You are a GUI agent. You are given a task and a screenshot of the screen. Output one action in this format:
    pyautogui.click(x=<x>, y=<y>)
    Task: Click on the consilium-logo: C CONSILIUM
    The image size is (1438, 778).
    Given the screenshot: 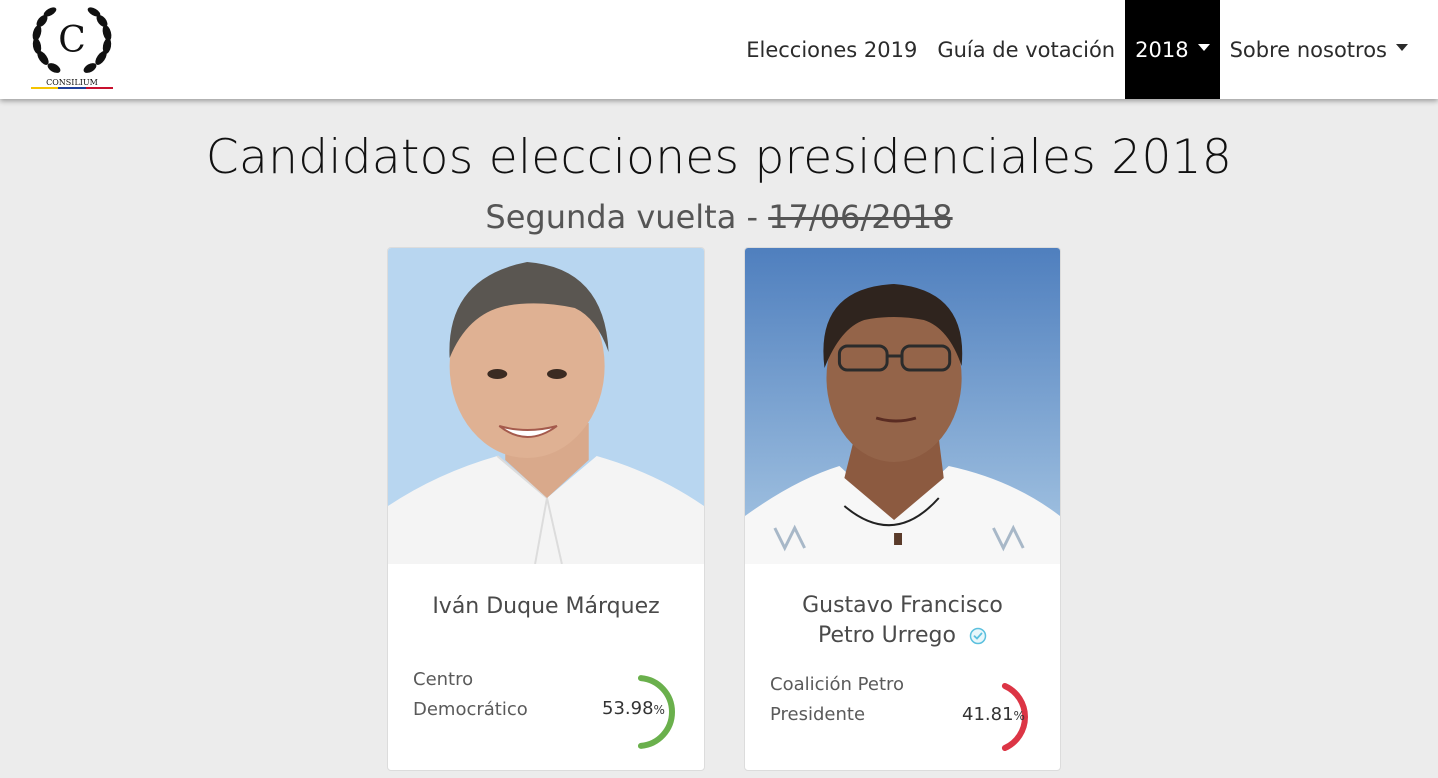 What is the action you would take?
    pyautogui.click(x=72, y=46)
    